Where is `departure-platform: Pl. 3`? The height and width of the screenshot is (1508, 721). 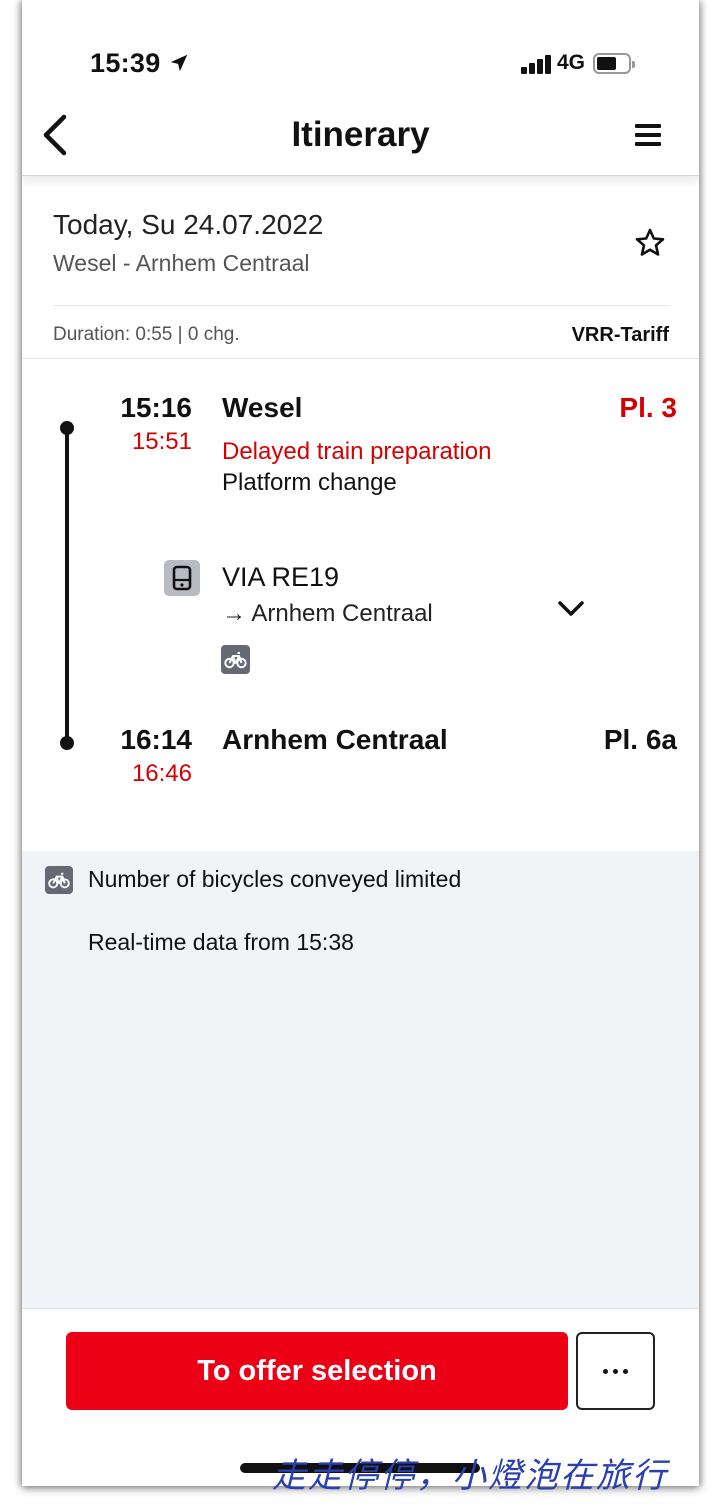 departure-platform: Pl. 3 is located at coordinates (648, 407).